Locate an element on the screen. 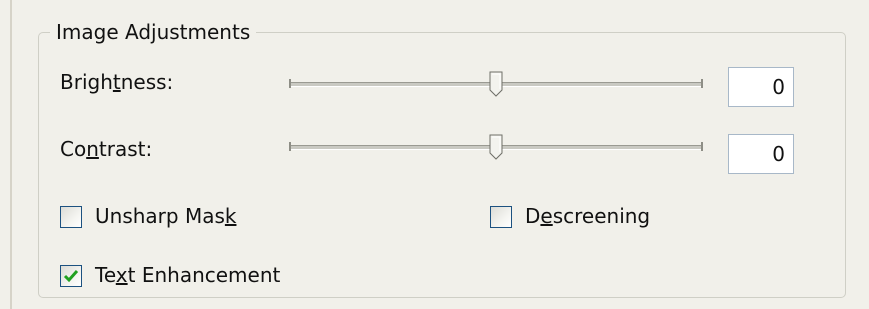 The image size is (869, 309). brightness-label: Brightness: is located at coordinates (117, 82).